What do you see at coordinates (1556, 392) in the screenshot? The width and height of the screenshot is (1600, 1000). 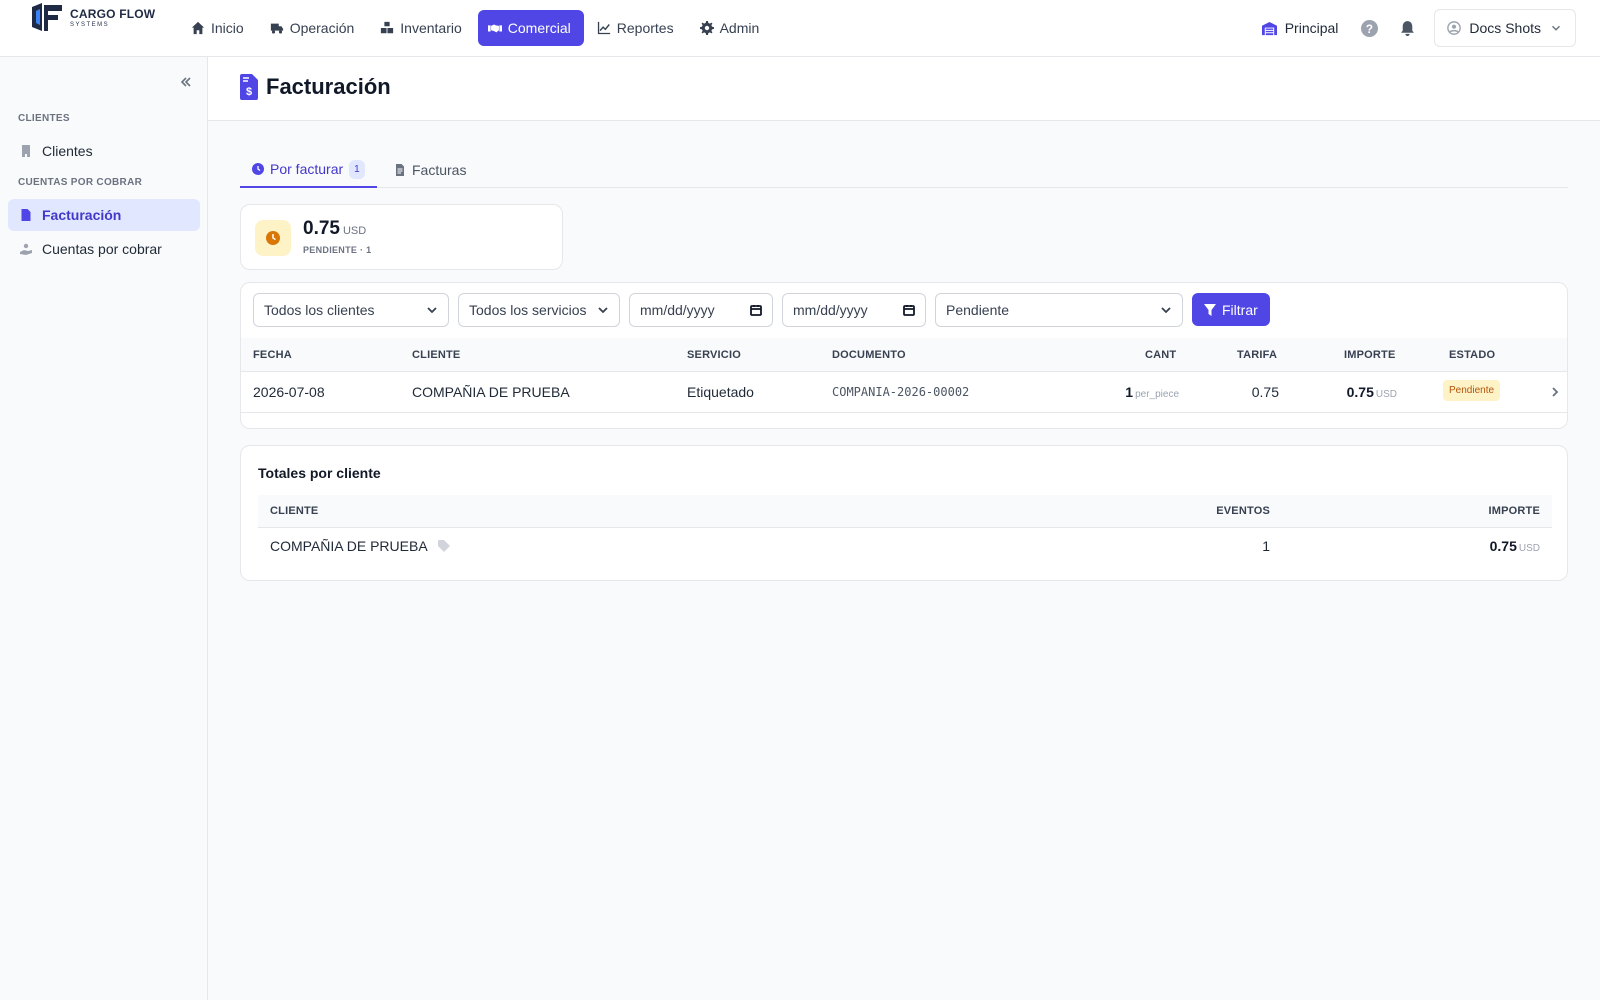 I see `row-open-button` at bounding box center [1556, 392].